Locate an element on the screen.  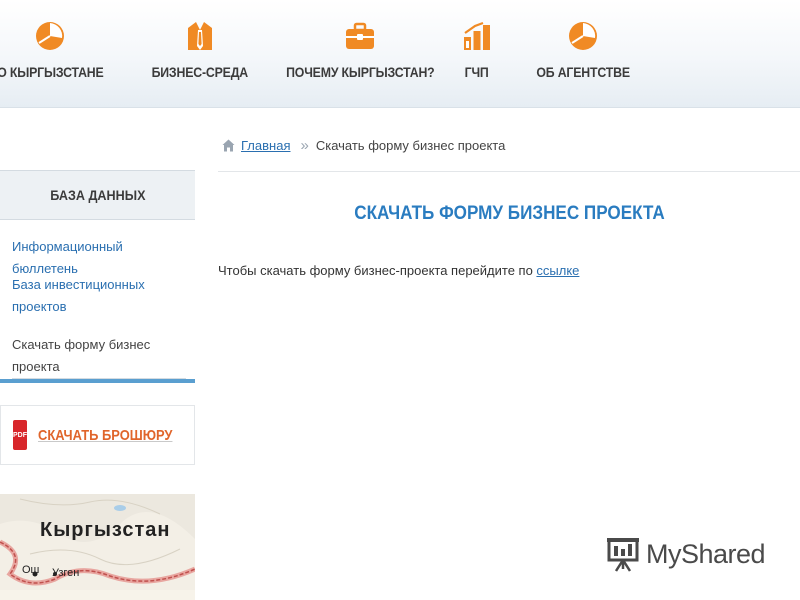
myshared-watermark: MyShared is located at coordinates (686, 554).